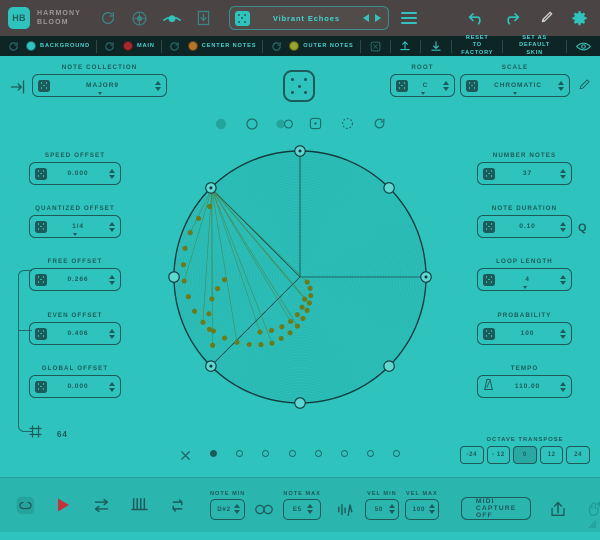  What do you see at coordinates (112, 226) in the screenshot?
I see `quantized-offset-stepper` at bounding box center [112, 226].